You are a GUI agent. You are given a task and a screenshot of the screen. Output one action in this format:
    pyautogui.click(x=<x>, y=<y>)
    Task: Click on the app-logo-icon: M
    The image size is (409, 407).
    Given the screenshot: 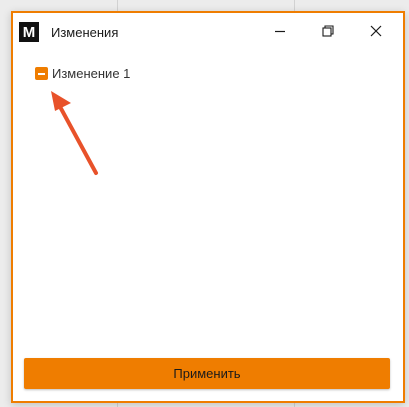 What is the action you would take?
    pyautogui.click(x=29, y=32)
    